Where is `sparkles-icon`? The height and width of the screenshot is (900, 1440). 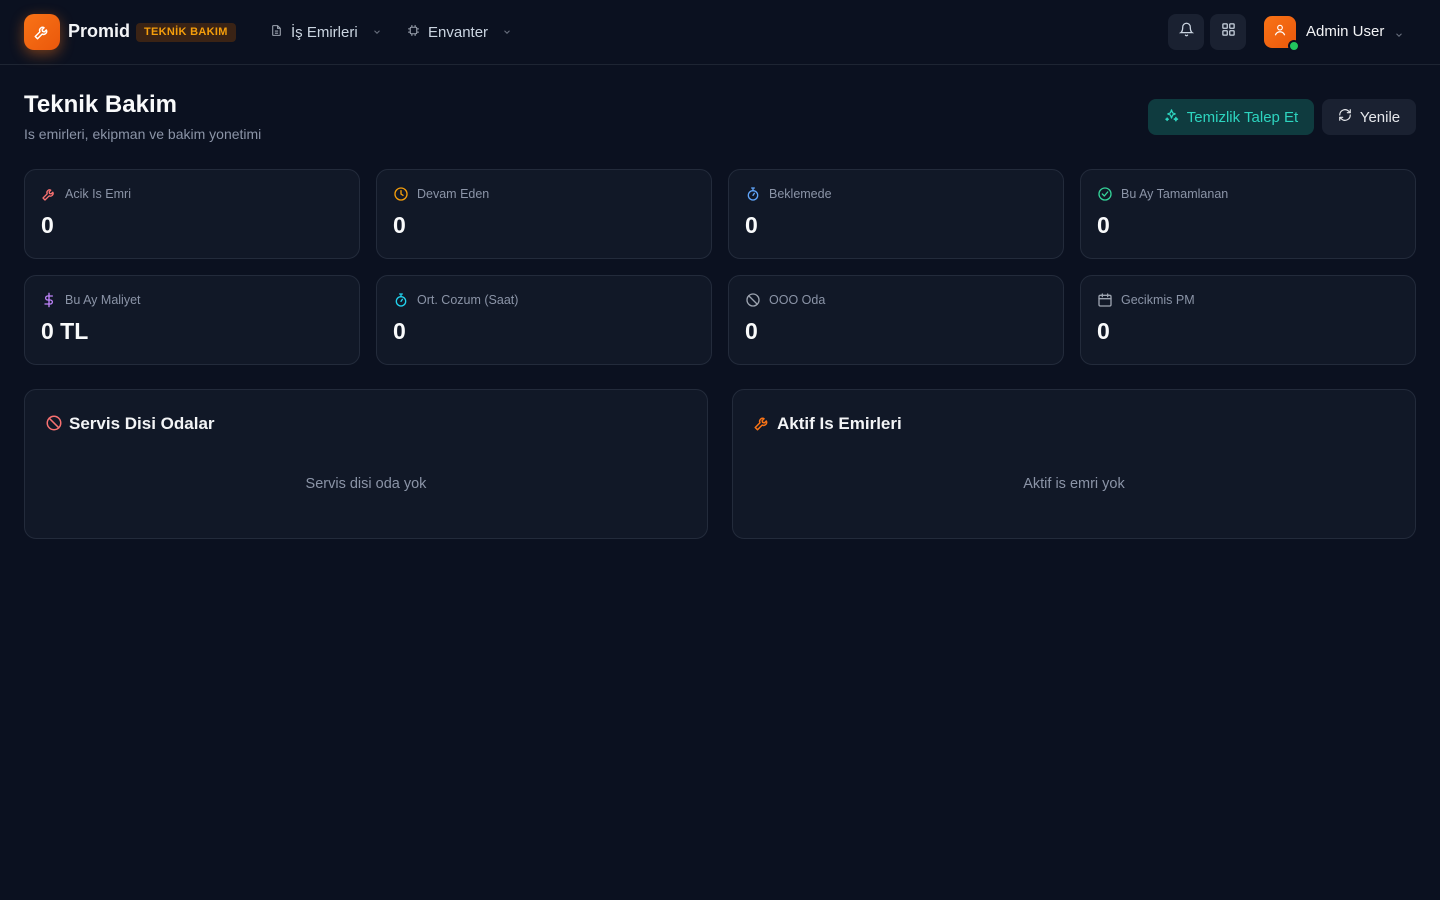
sparkles-icon is located at coordinates (1171, 117).